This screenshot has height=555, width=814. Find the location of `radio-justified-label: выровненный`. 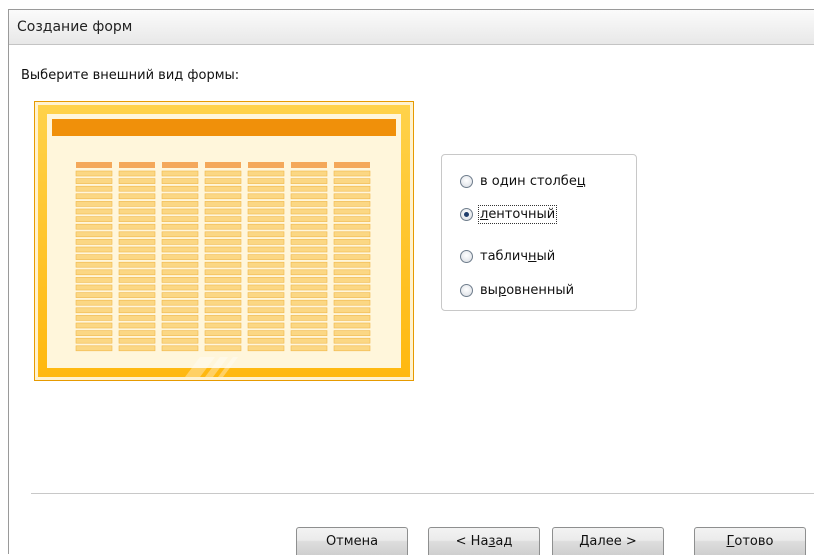

radio-justified-label: выровненный is located at coordinates (527, 290).